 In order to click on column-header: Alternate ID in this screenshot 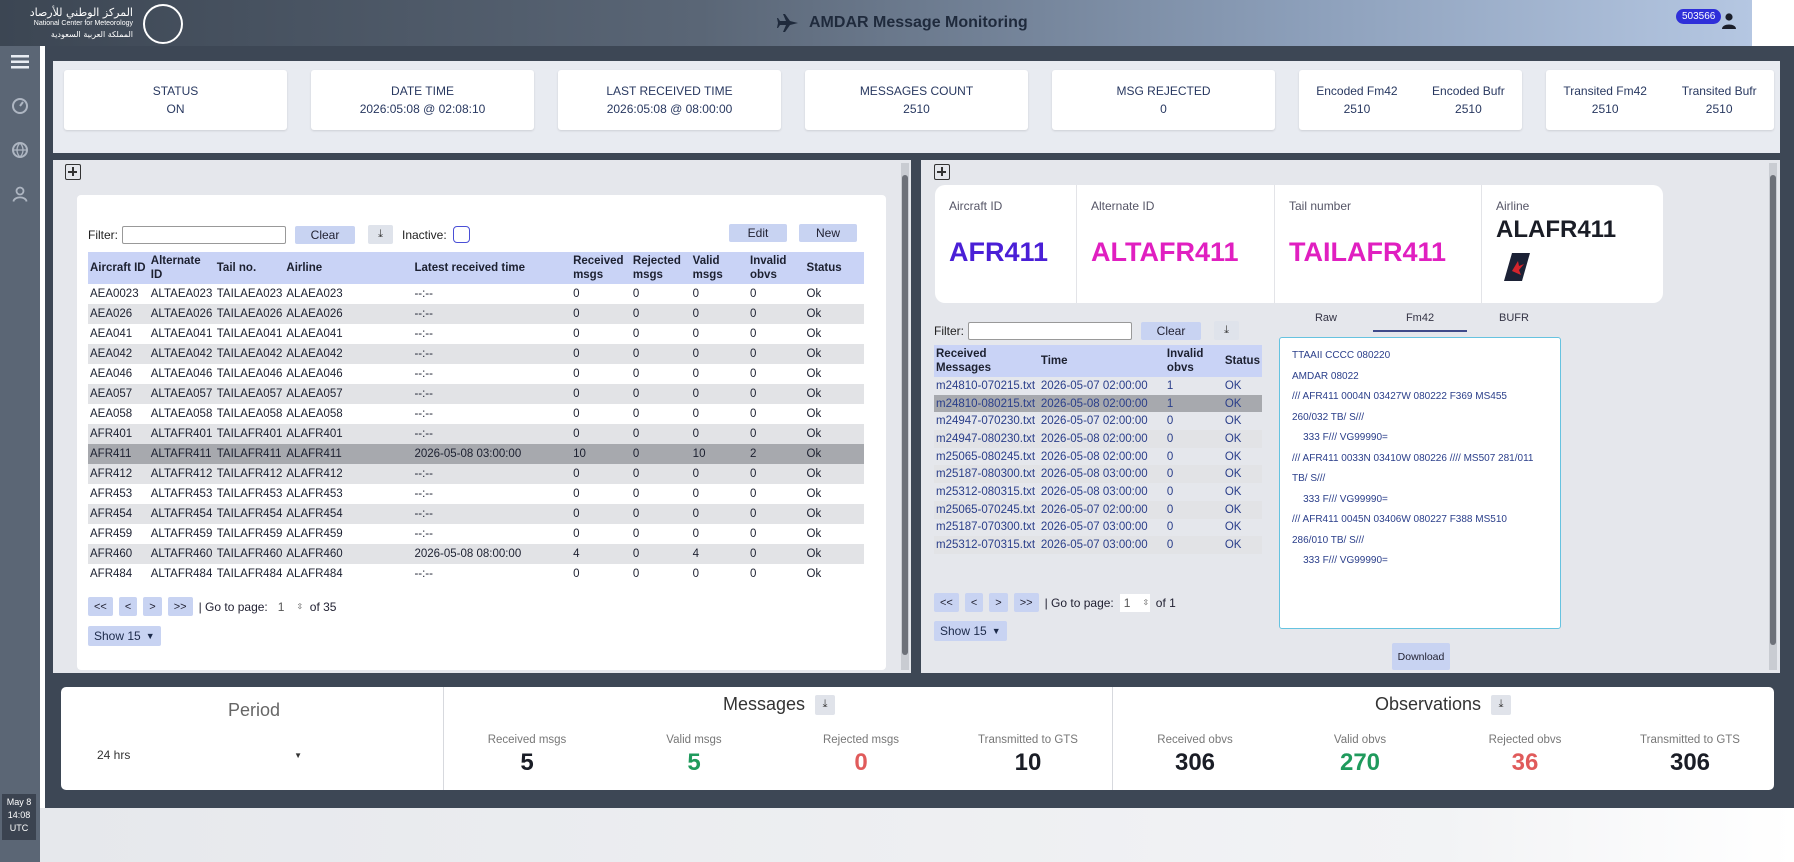, I will do `click(181, 268)`.